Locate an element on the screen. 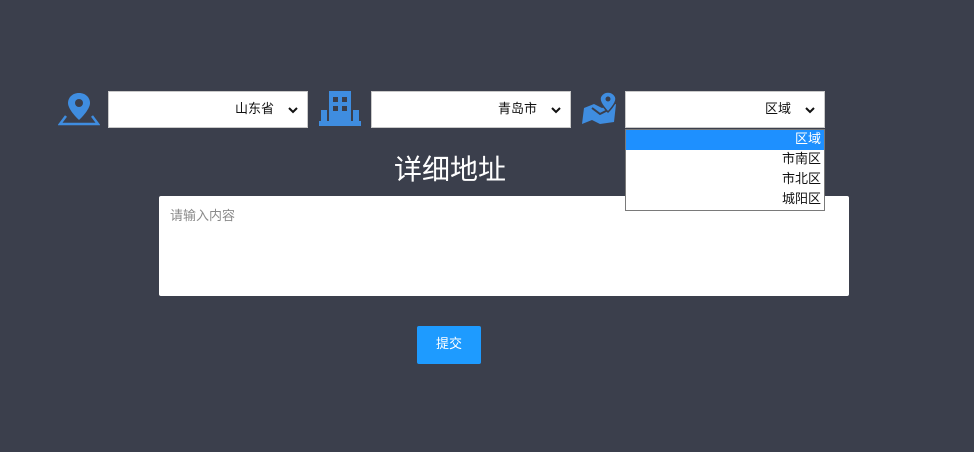 This screenshot has width=974, height=452. district-option: 区域 is located at coordinates (725, 140).